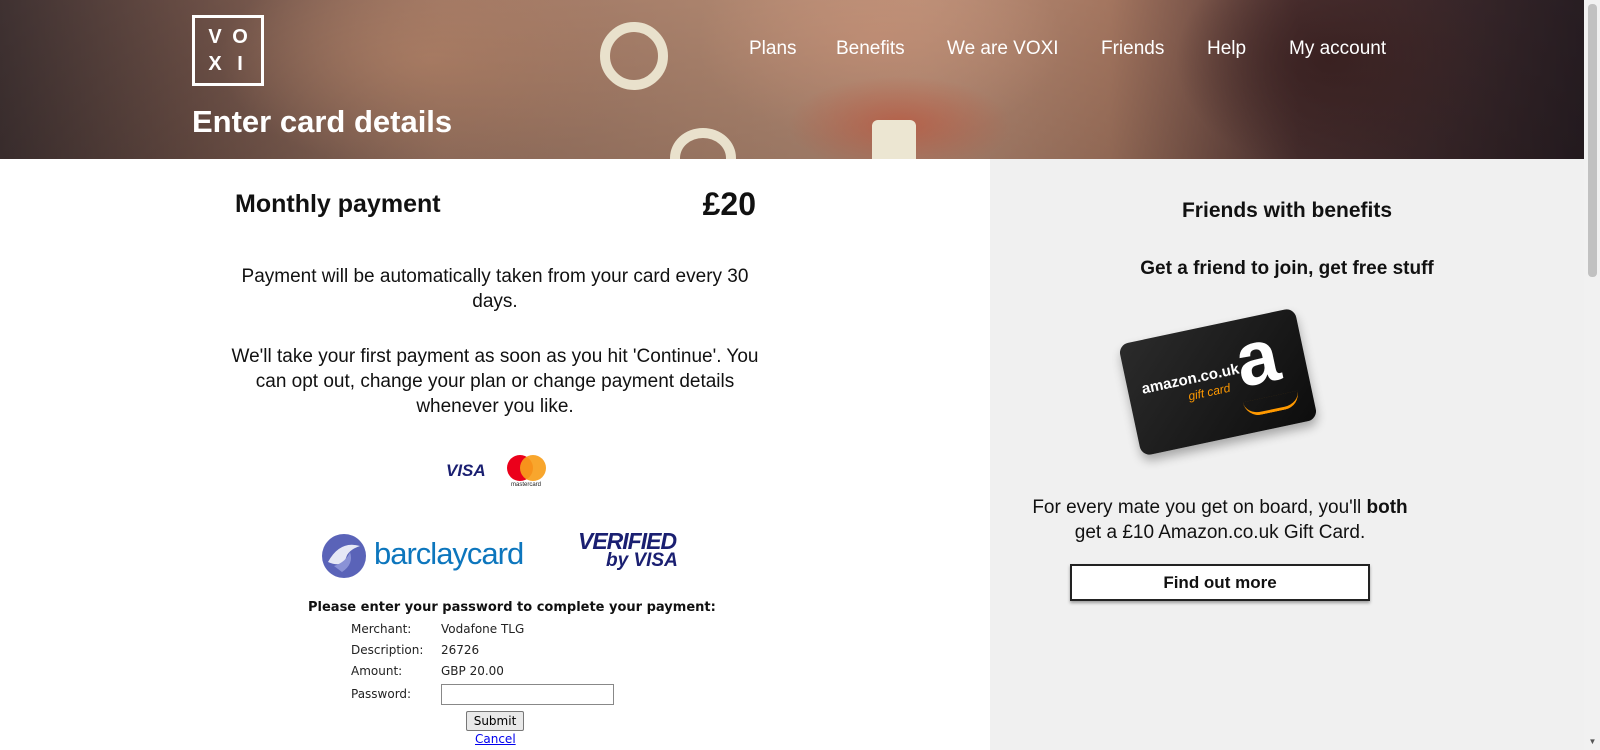  I want to click on barclaycard-eagle-icon, so click(344, 556).